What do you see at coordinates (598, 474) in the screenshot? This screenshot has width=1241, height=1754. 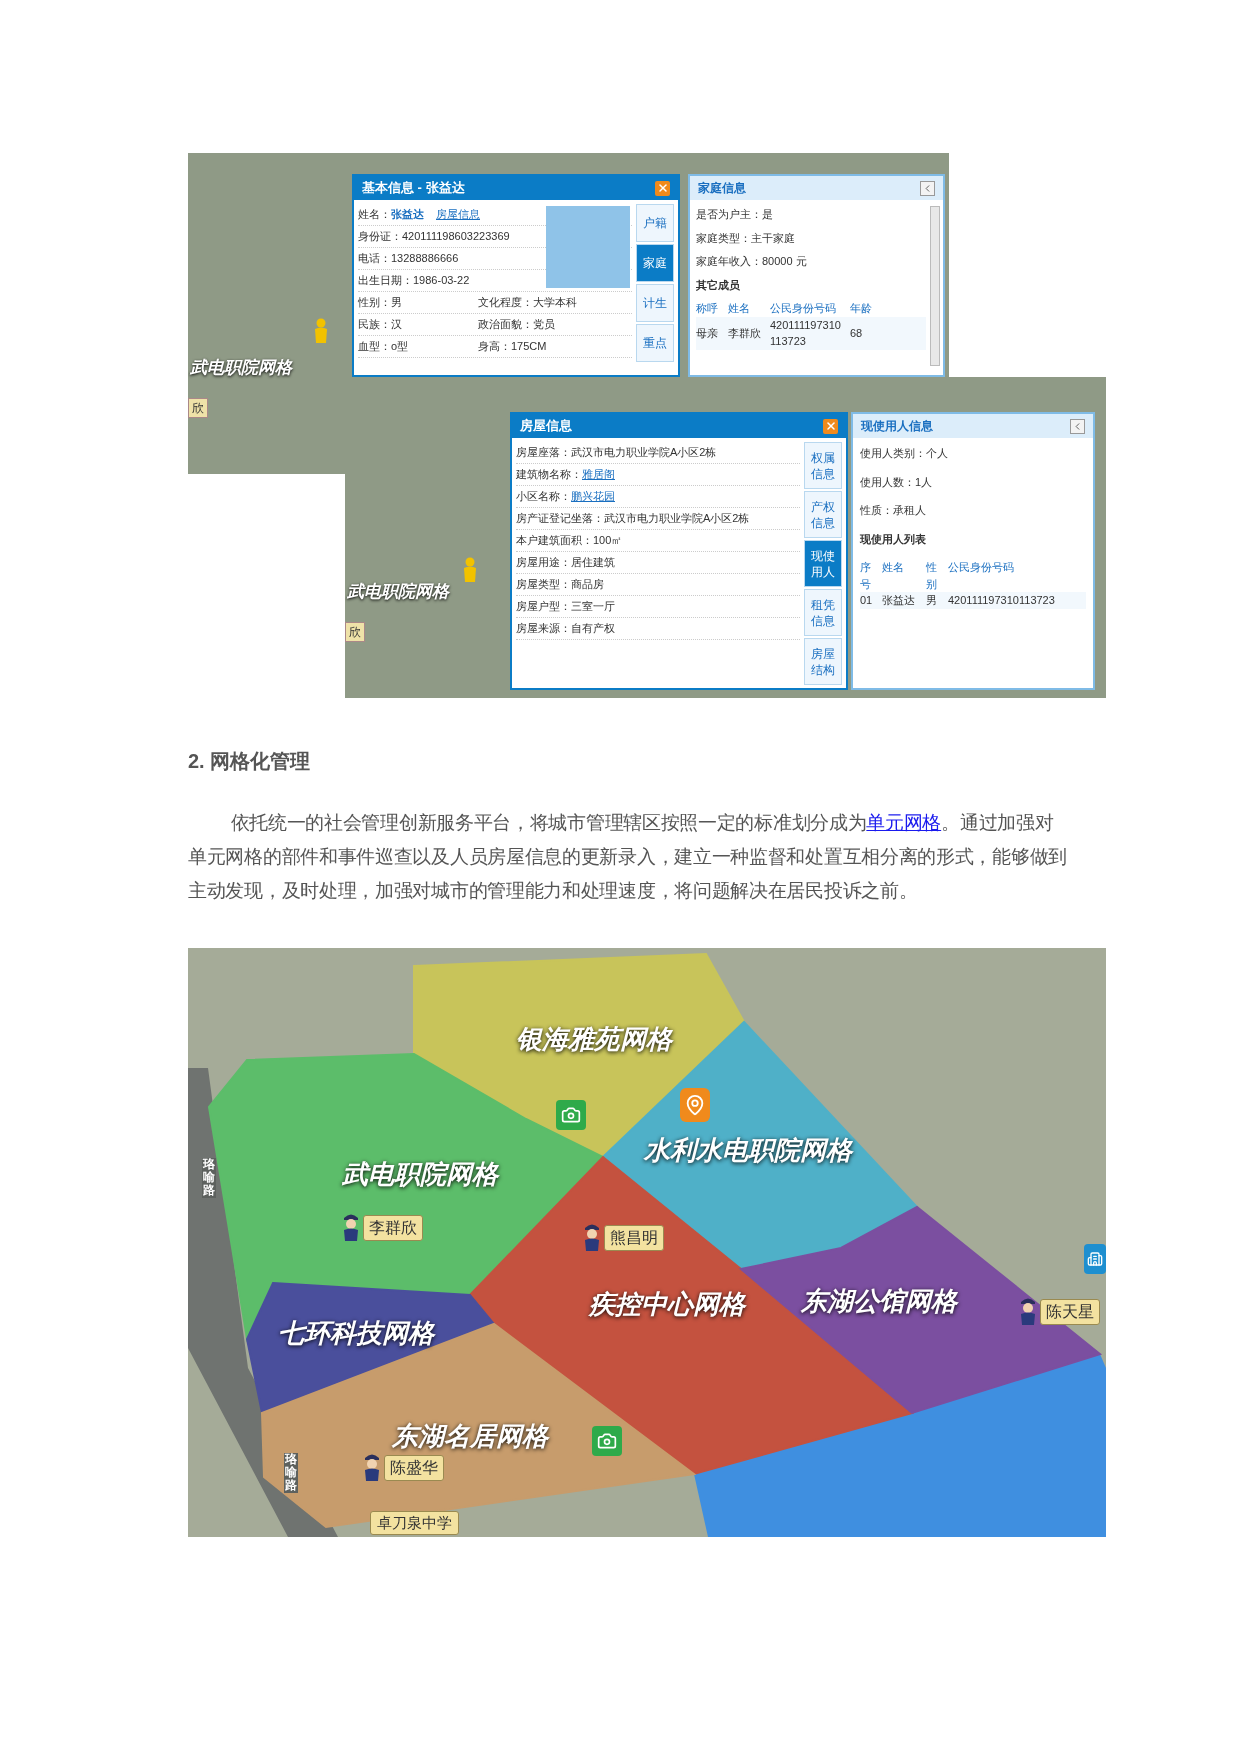 I see `link: 雅居阁` at bounding box center [598, 474].